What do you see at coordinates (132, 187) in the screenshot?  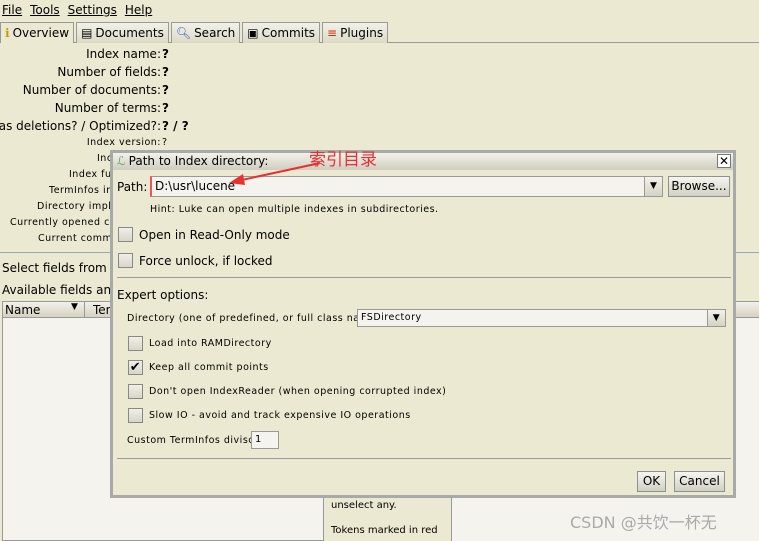 I see `path-label: Path:` at bounding box center [132, 187].